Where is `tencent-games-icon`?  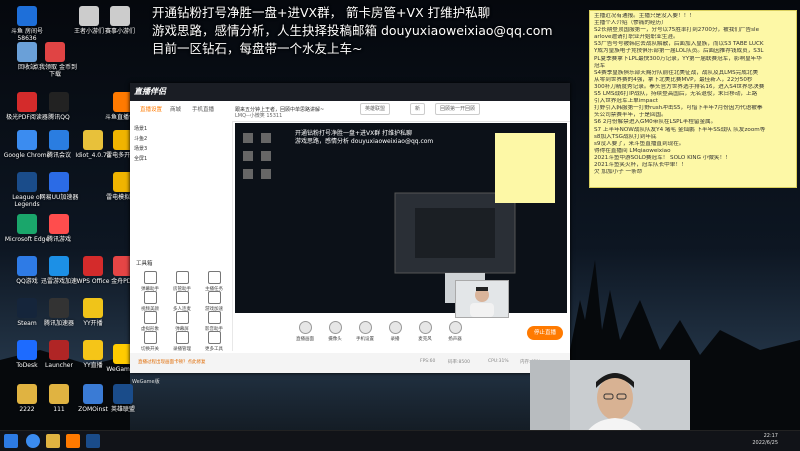
tencent-games-icon is located at coordinates (59, 224).